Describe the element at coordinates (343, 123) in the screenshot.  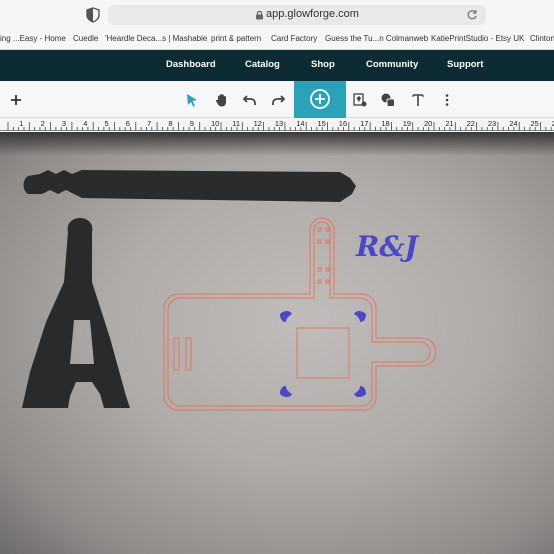
I see `ruler-number: 16` at that location.